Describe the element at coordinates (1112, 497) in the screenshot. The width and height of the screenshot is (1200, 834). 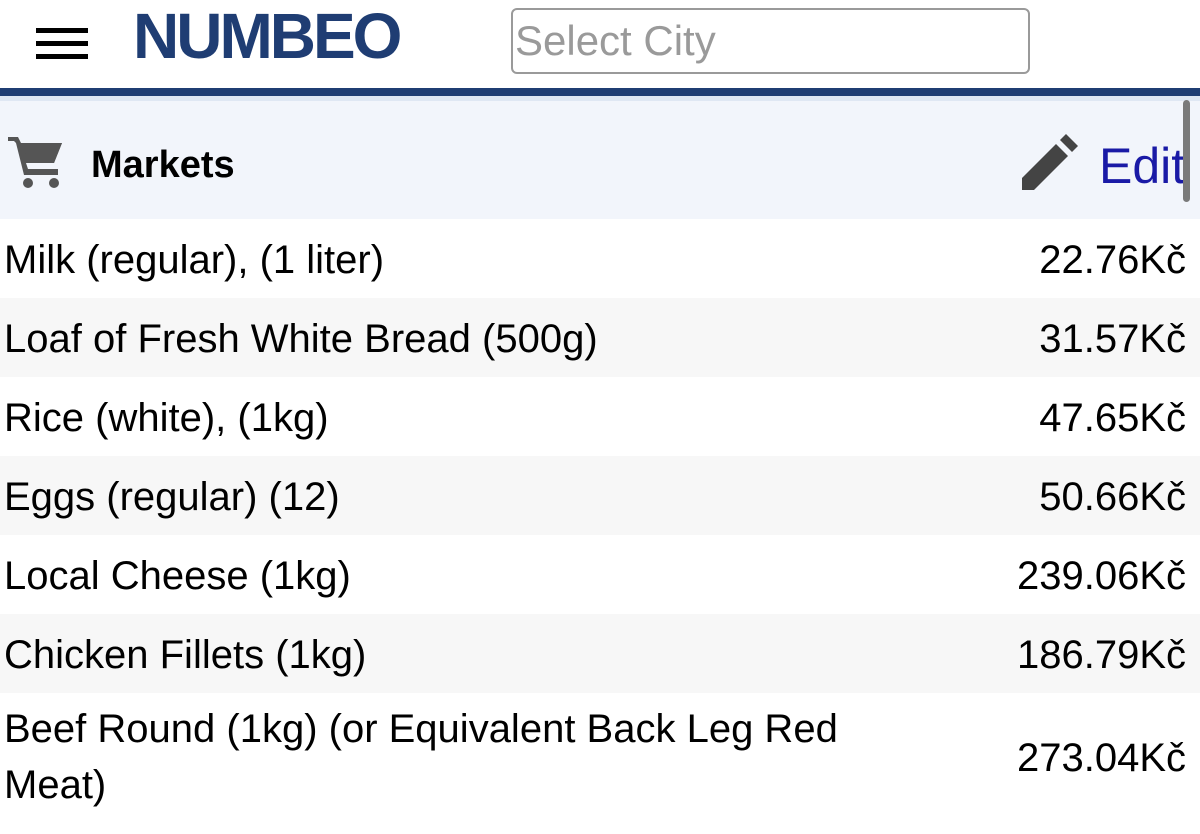
I see `item-price: 50.66Kč` at that location.